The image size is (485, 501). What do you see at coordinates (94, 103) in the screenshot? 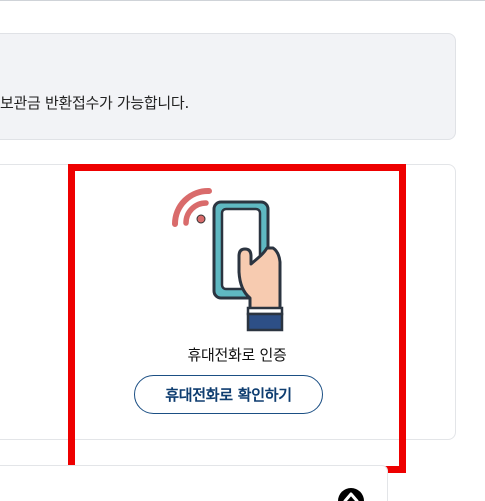
I see `notice-text: 보관금 반환접수가 가능합니다.` at bounding box center [94, 103].